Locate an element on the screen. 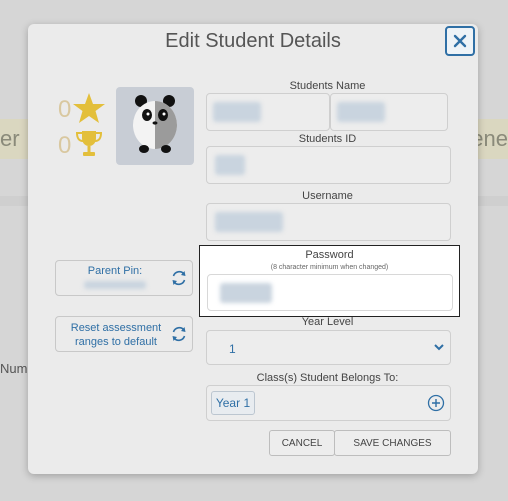 This screenshot has width=508, height=501. add-class-icon is located at coordinates (436, 403).